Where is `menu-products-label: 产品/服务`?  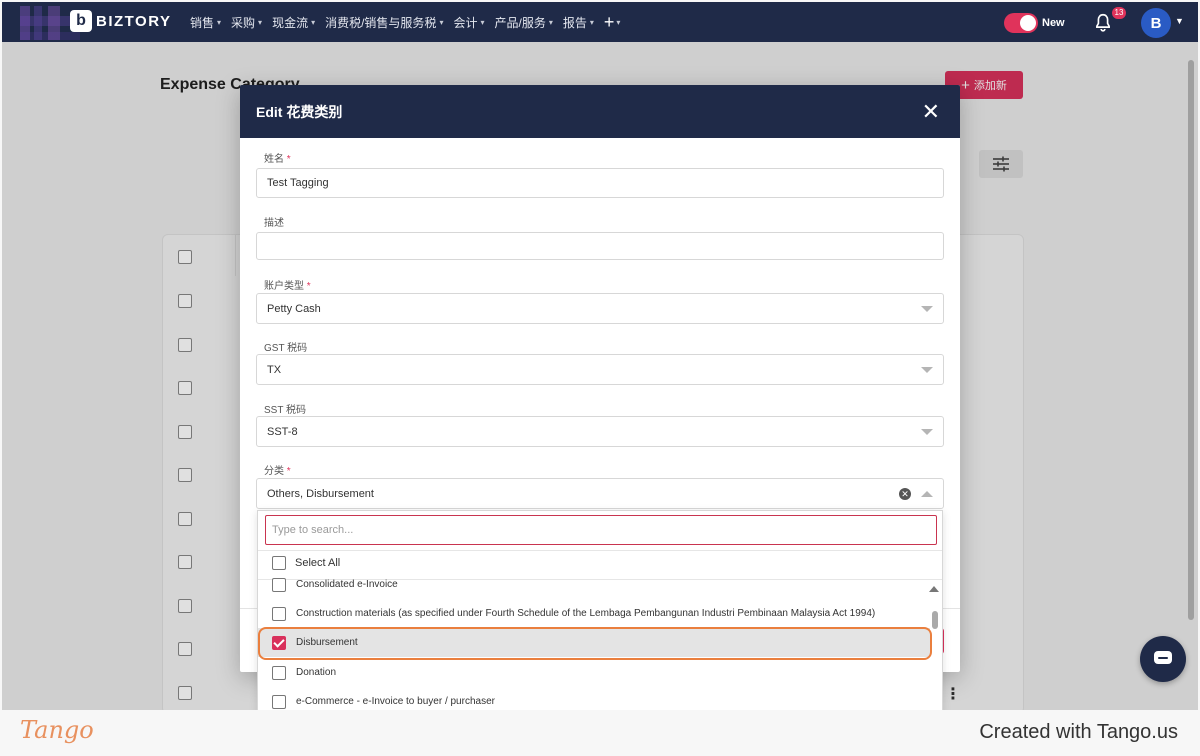 menu-products-label: 产品/服务 is located at coordinates (520, 22).